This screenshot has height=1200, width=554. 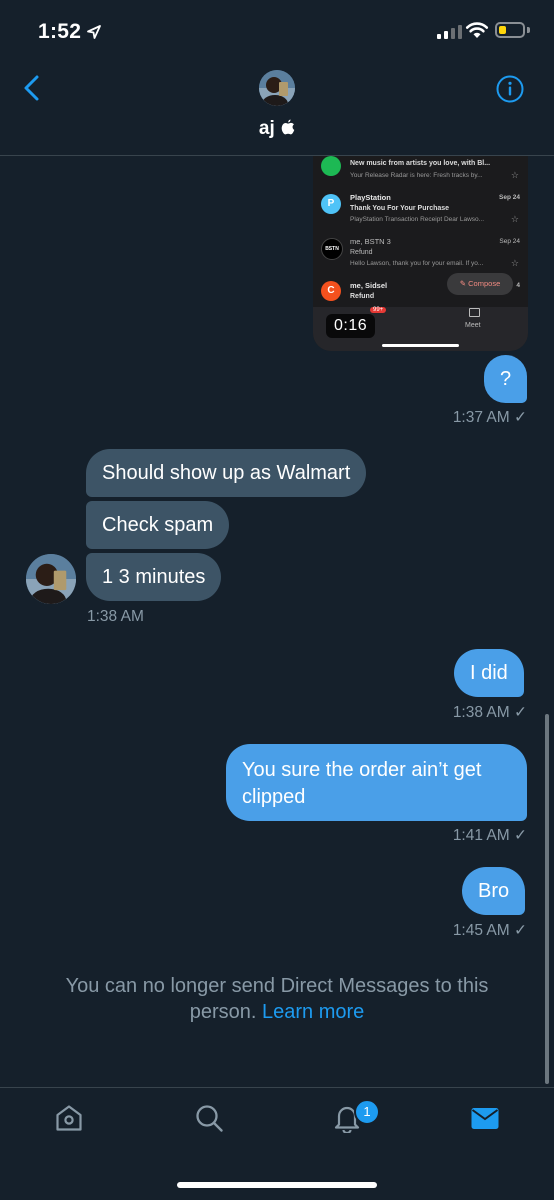 What do you see at coordinates (331, 166) in the screenshot?
I see `spotify-icon` at bounding box center [331, 166].